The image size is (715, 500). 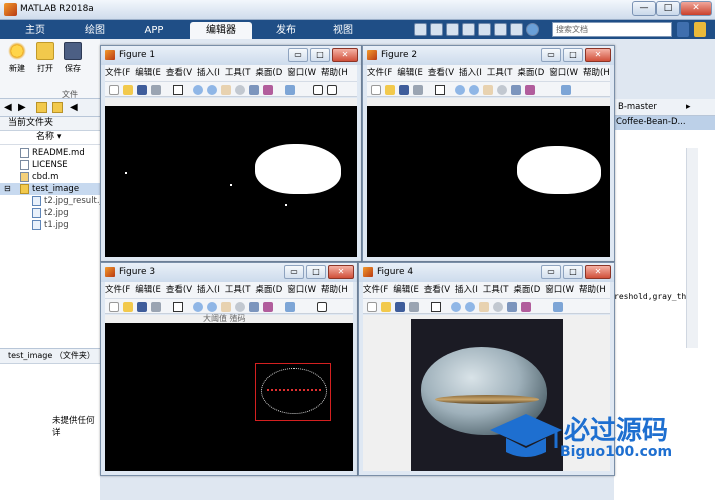 I want to click on browse-folder-icon, so click(x=57, y=107).